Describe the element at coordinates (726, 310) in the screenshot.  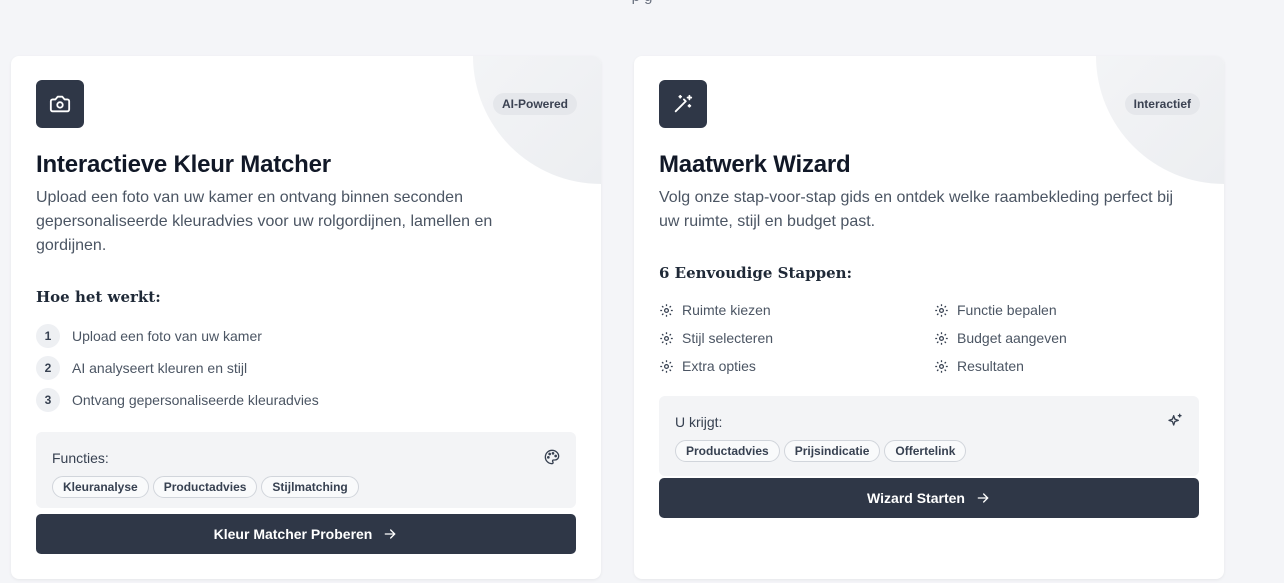
I see `step-text: Ruimte kiezen` at that location.